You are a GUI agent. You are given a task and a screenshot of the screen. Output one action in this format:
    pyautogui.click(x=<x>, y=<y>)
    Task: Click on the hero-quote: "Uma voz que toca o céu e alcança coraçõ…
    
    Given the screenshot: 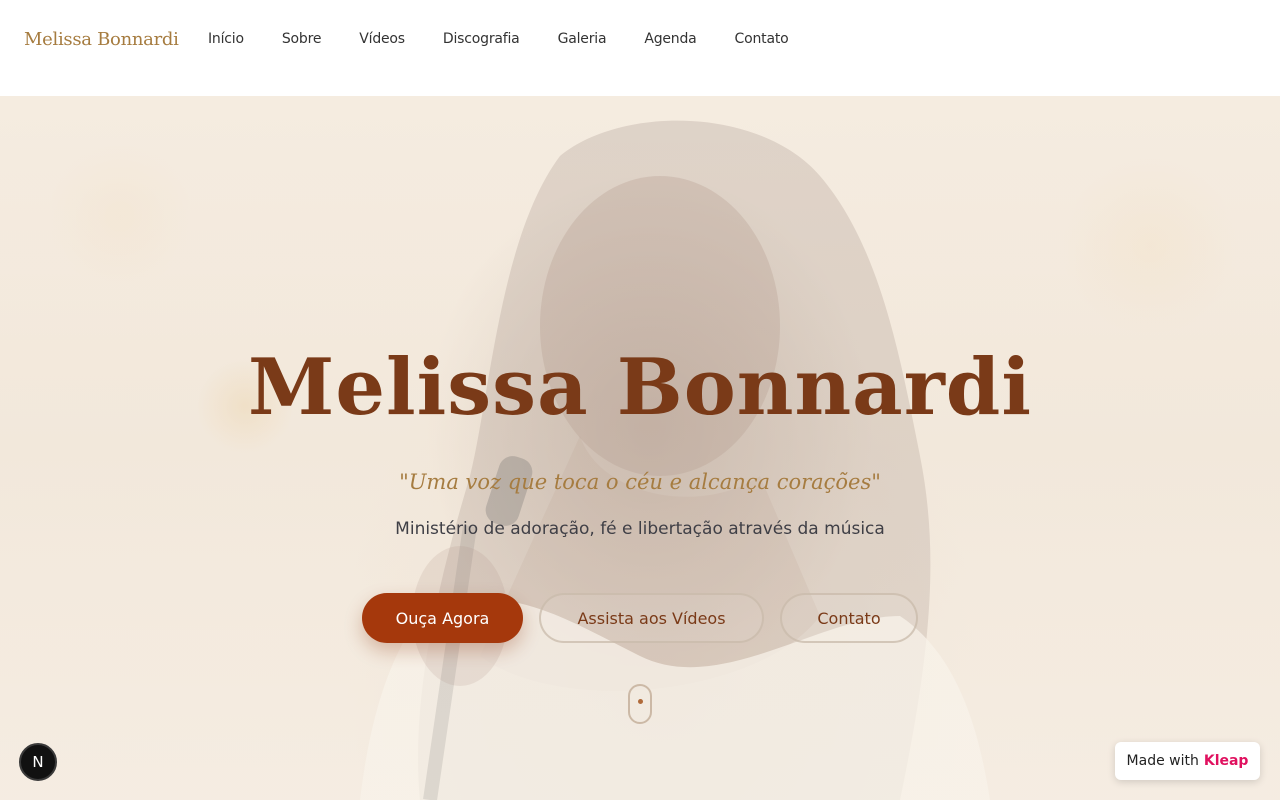 What is the action you would take?
    pyautogui.click(x=640, y=482)
    